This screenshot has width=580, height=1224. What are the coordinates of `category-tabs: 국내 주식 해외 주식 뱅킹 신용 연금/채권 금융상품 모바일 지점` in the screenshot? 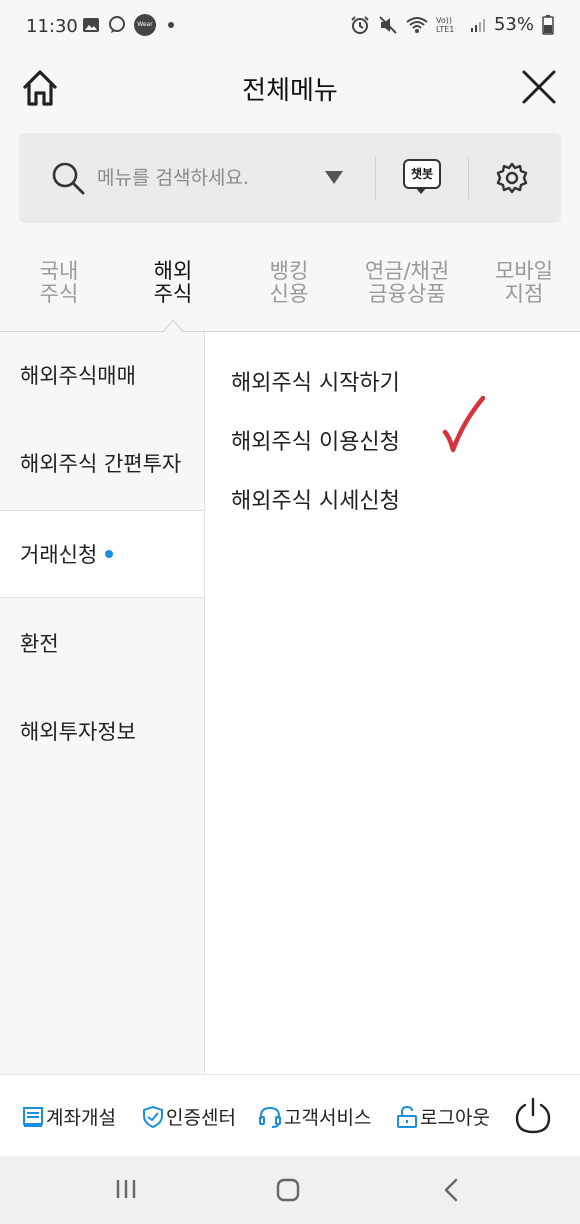 It's located at (290, 287).